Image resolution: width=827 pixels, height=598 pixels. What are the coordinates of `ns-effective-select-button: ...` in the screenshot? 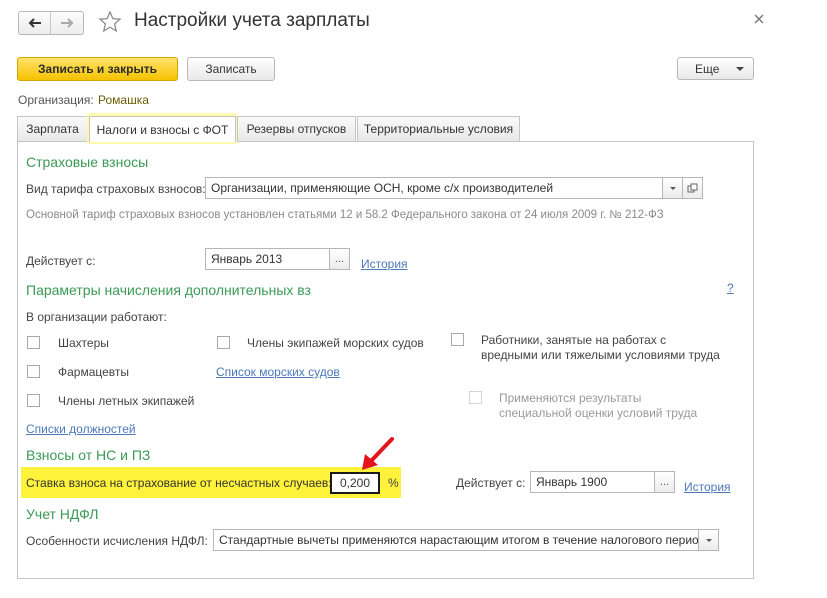 It's located at (664, 482).